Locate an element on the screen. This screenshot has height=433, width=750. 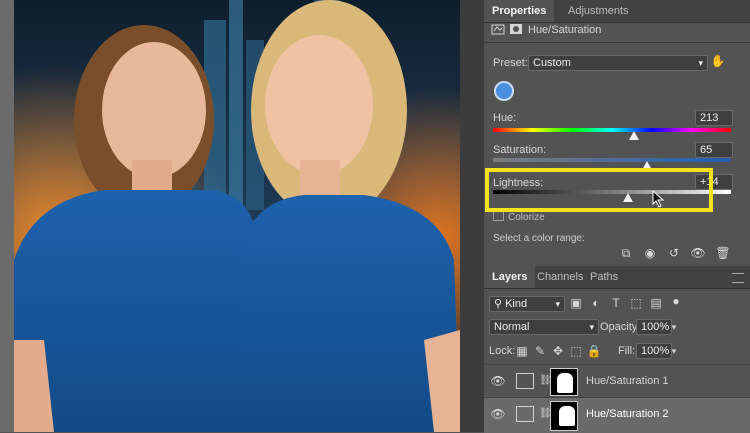
lock-label: Lock: is located at coordinates (502, 351).